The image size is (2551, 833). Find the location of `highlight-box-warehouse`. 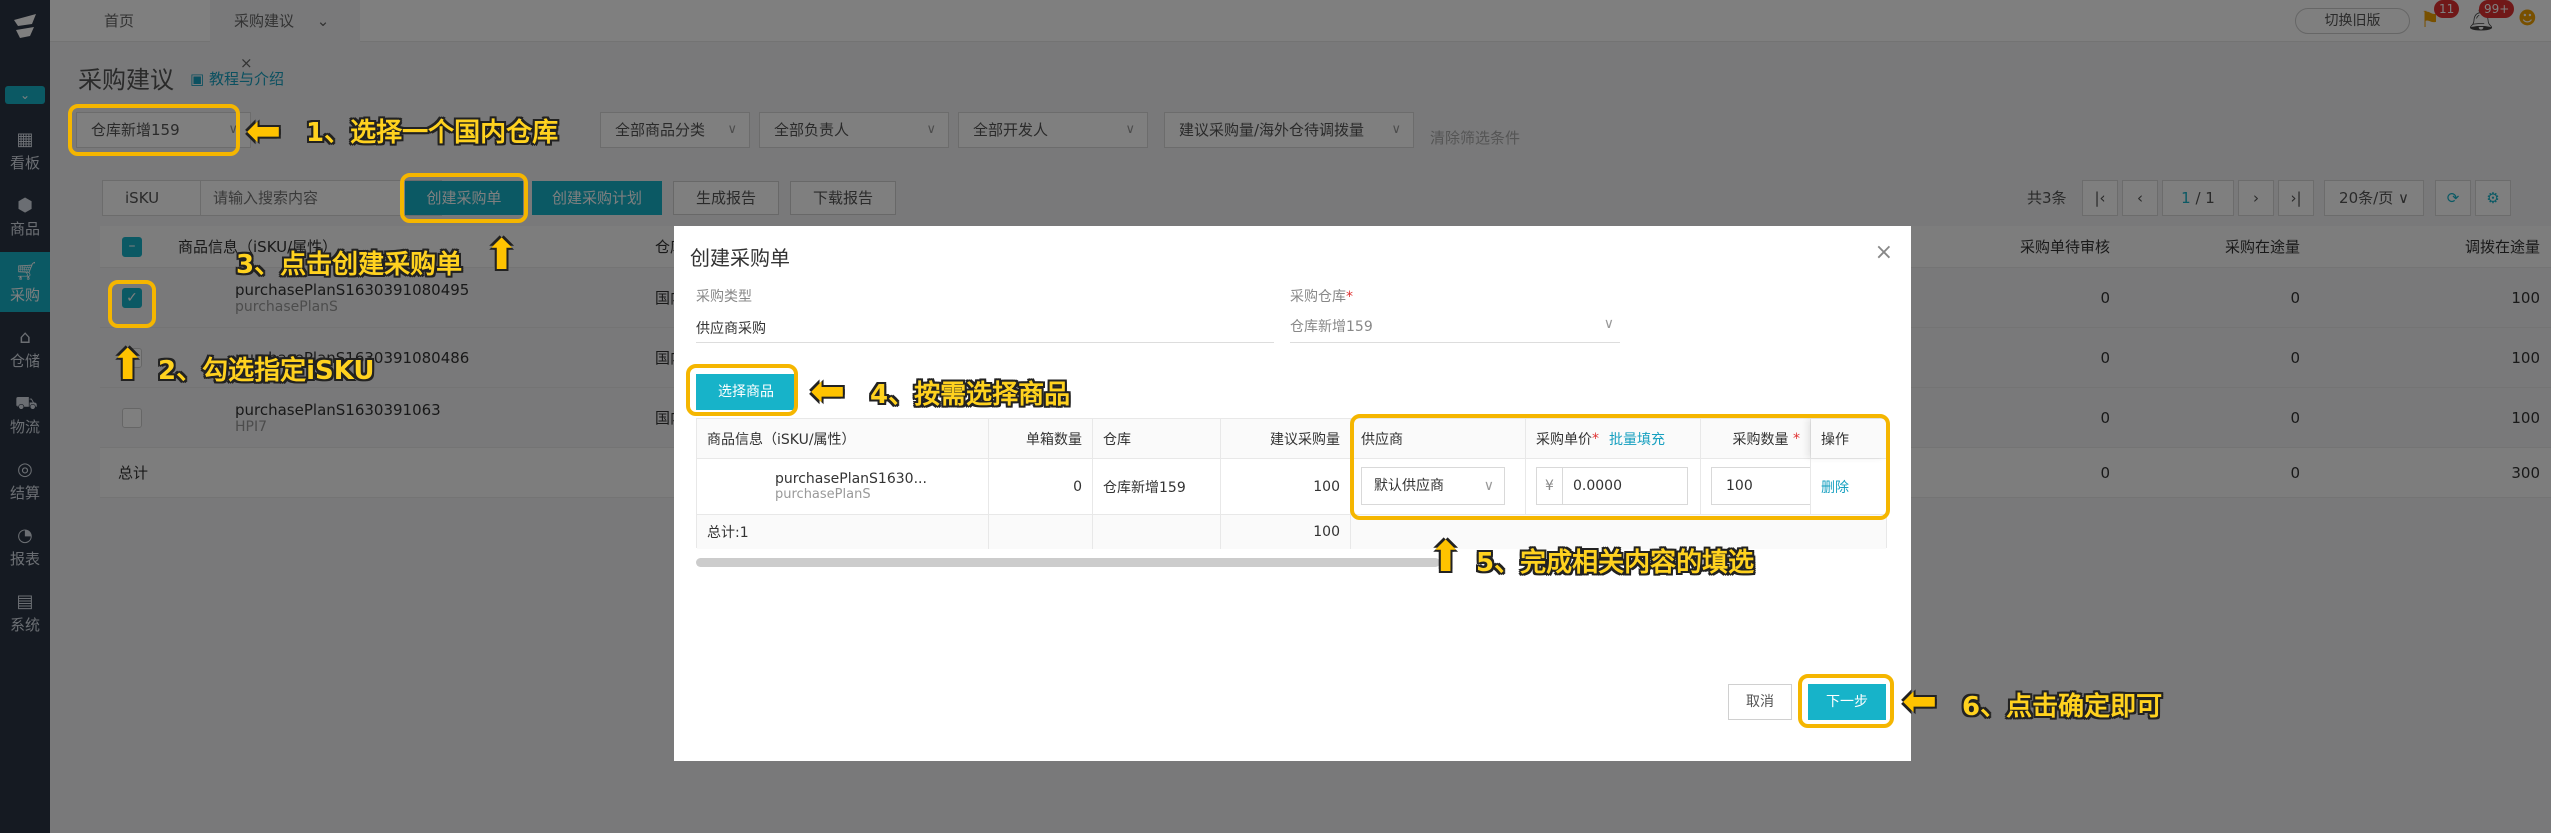

highlight-box-warehouse is located at coordinates (154, 130).